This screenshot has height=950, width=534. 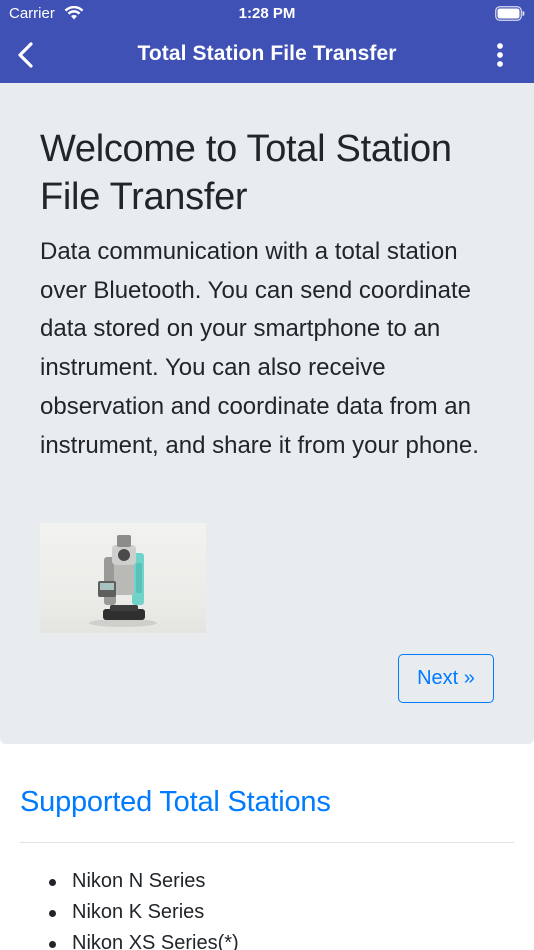 I want to click on more-options-button, so click(x=500, y=55).